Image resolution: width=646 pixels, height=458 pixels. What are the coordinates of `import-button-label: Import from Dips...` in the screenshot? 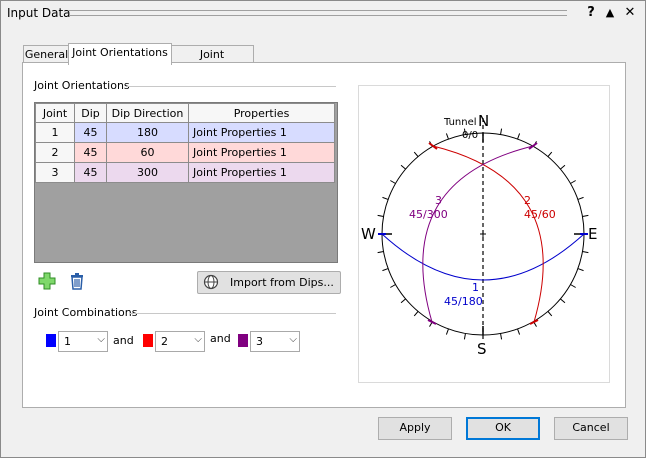 It's located at (282, 282).